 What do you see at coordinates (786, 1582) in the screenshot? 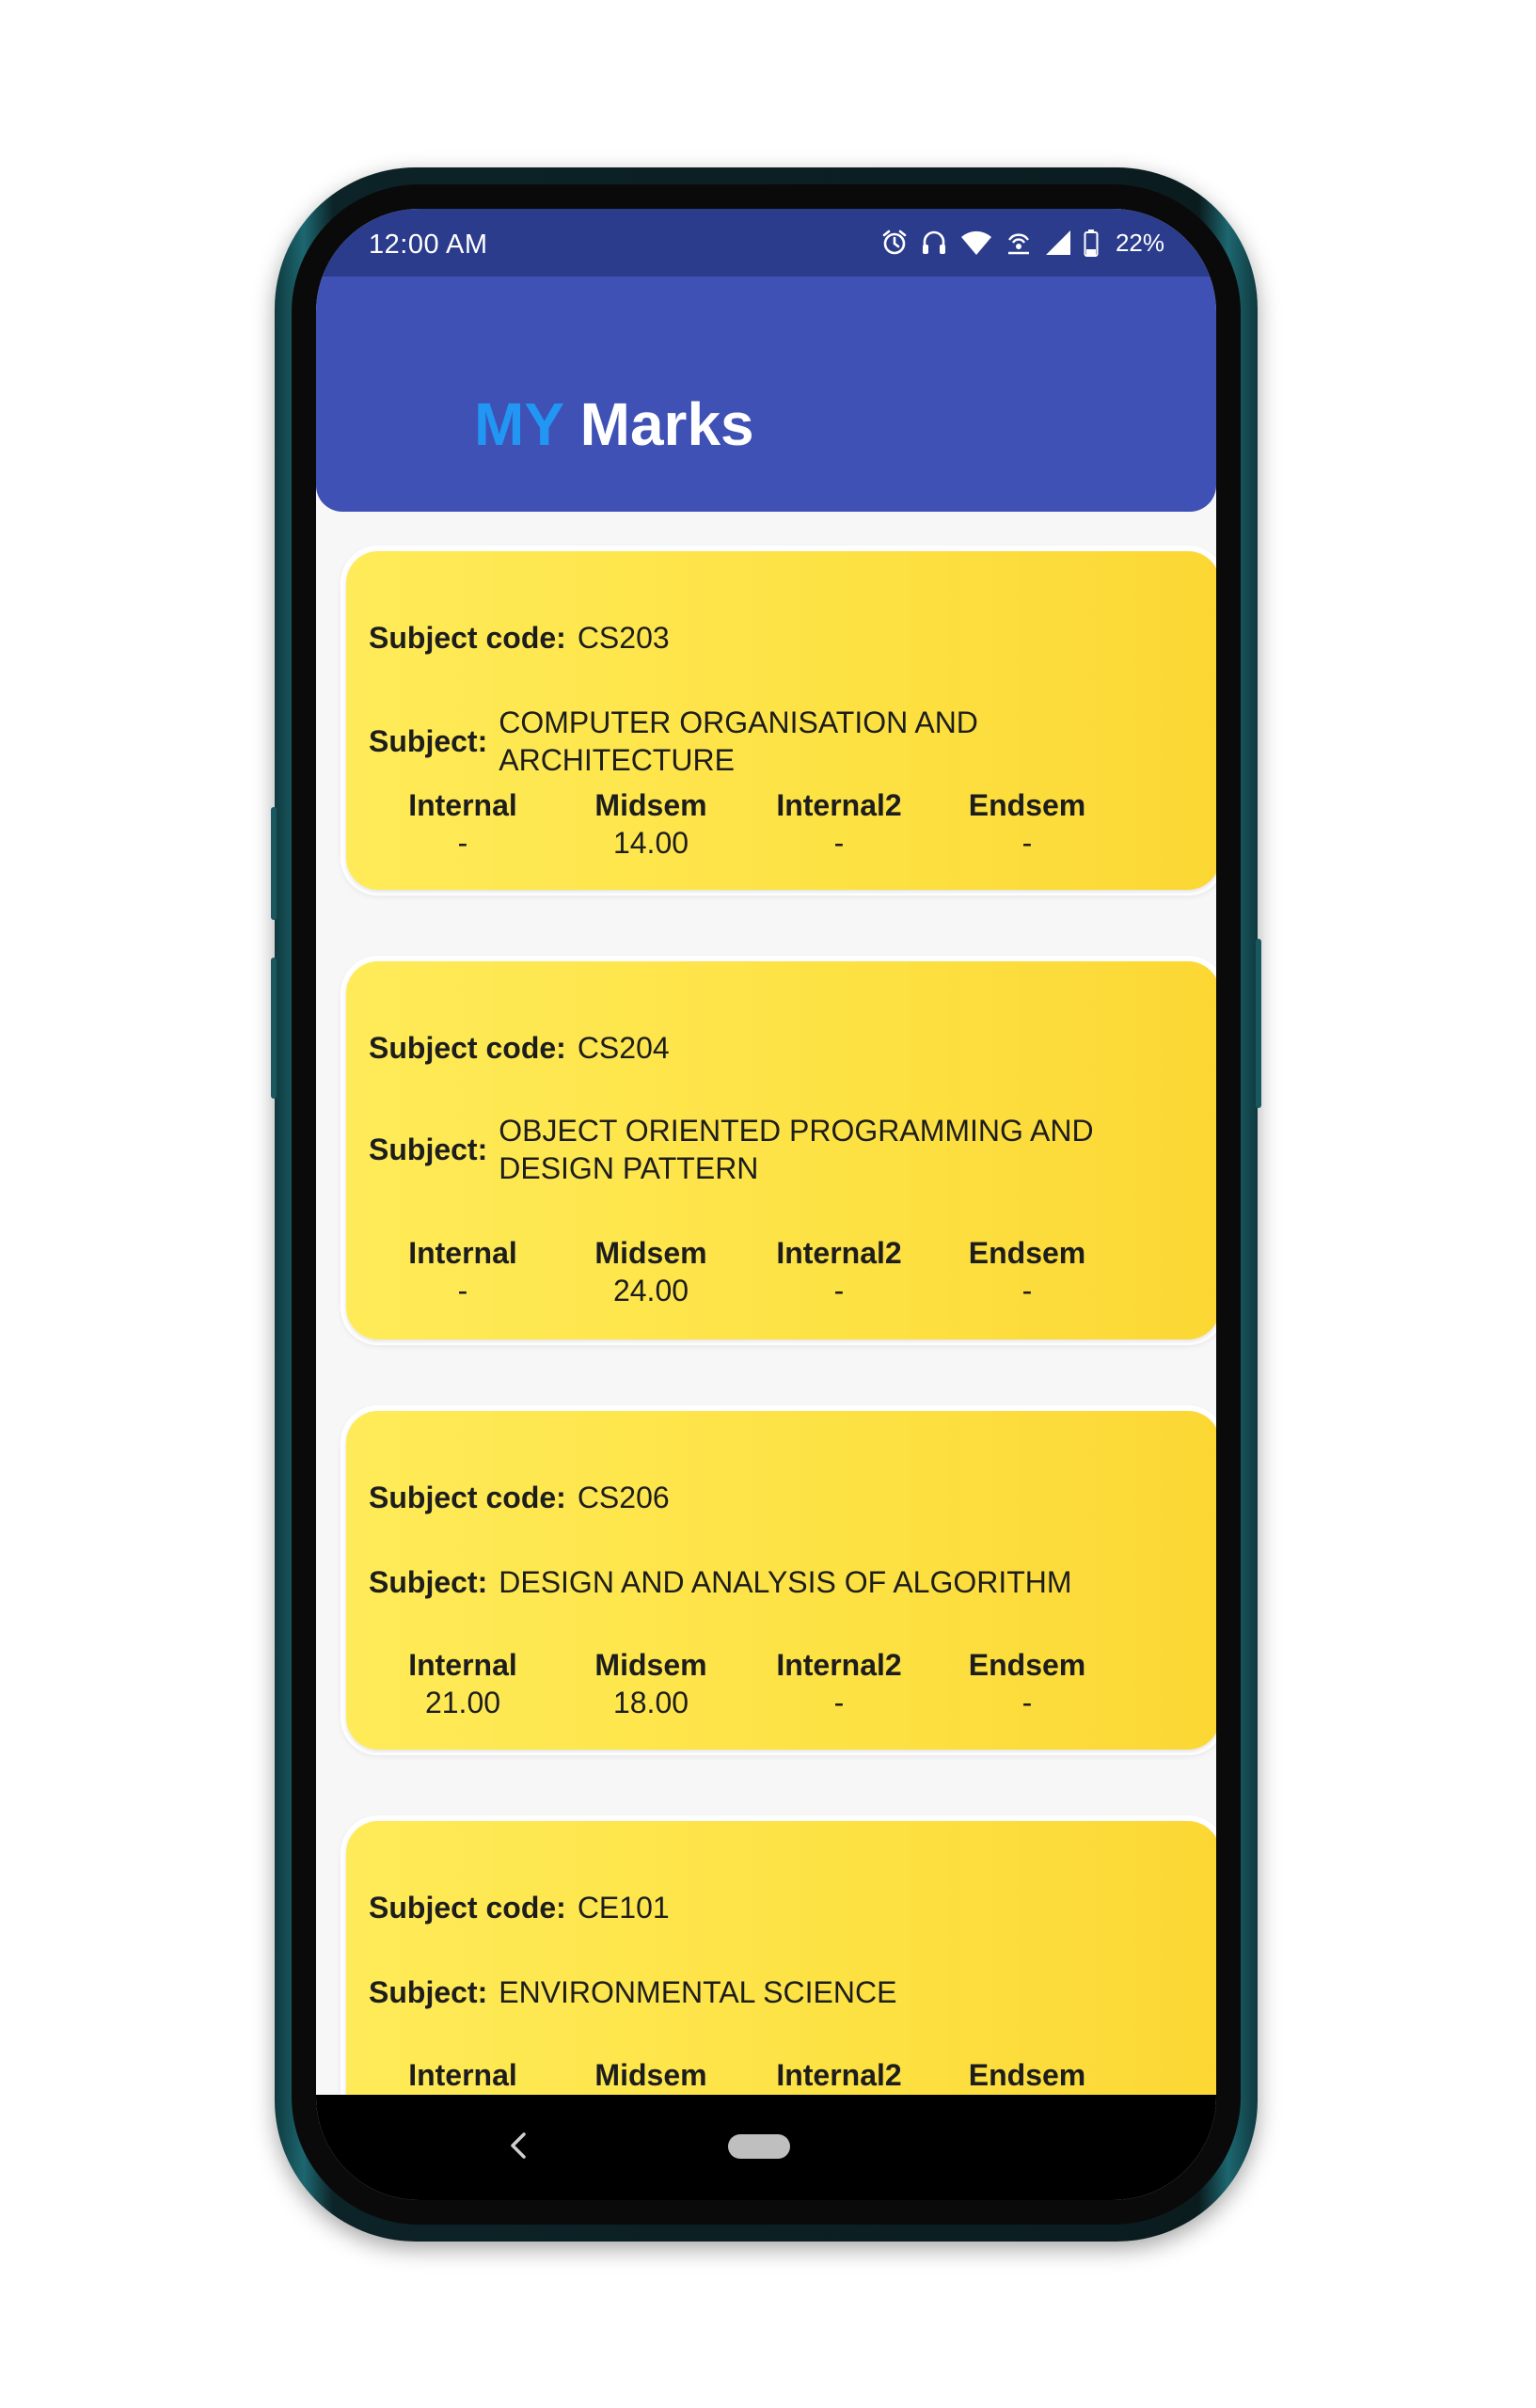
I see `subject-name-value: DESIGN AND ANALYSIS OF ALGORITHM` at bounding box center [786, 1582].